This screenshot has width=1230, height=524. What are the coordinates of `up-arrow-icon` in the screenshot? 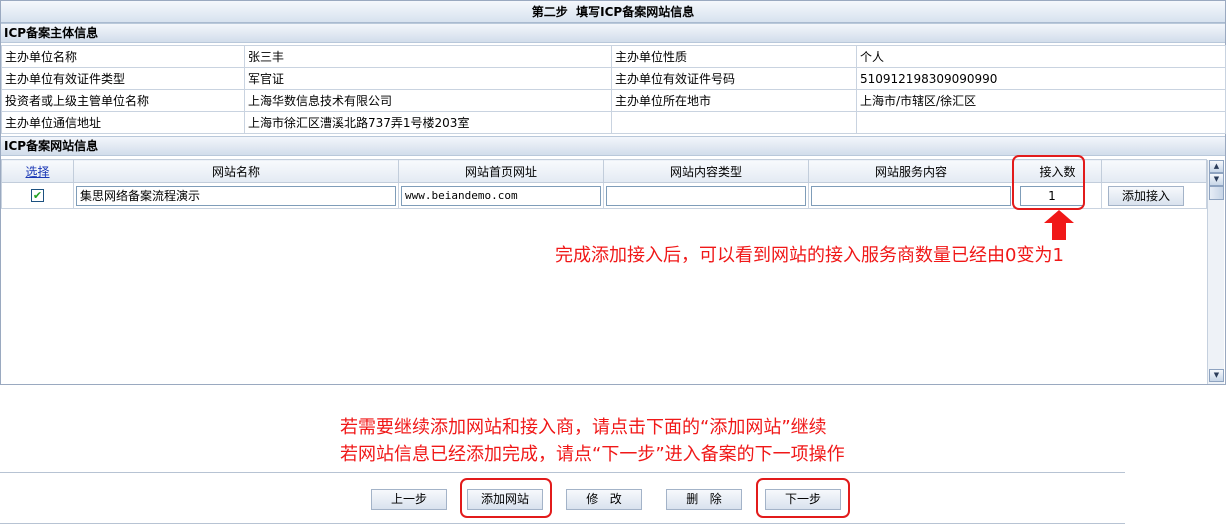 It's located at (1059, 225).